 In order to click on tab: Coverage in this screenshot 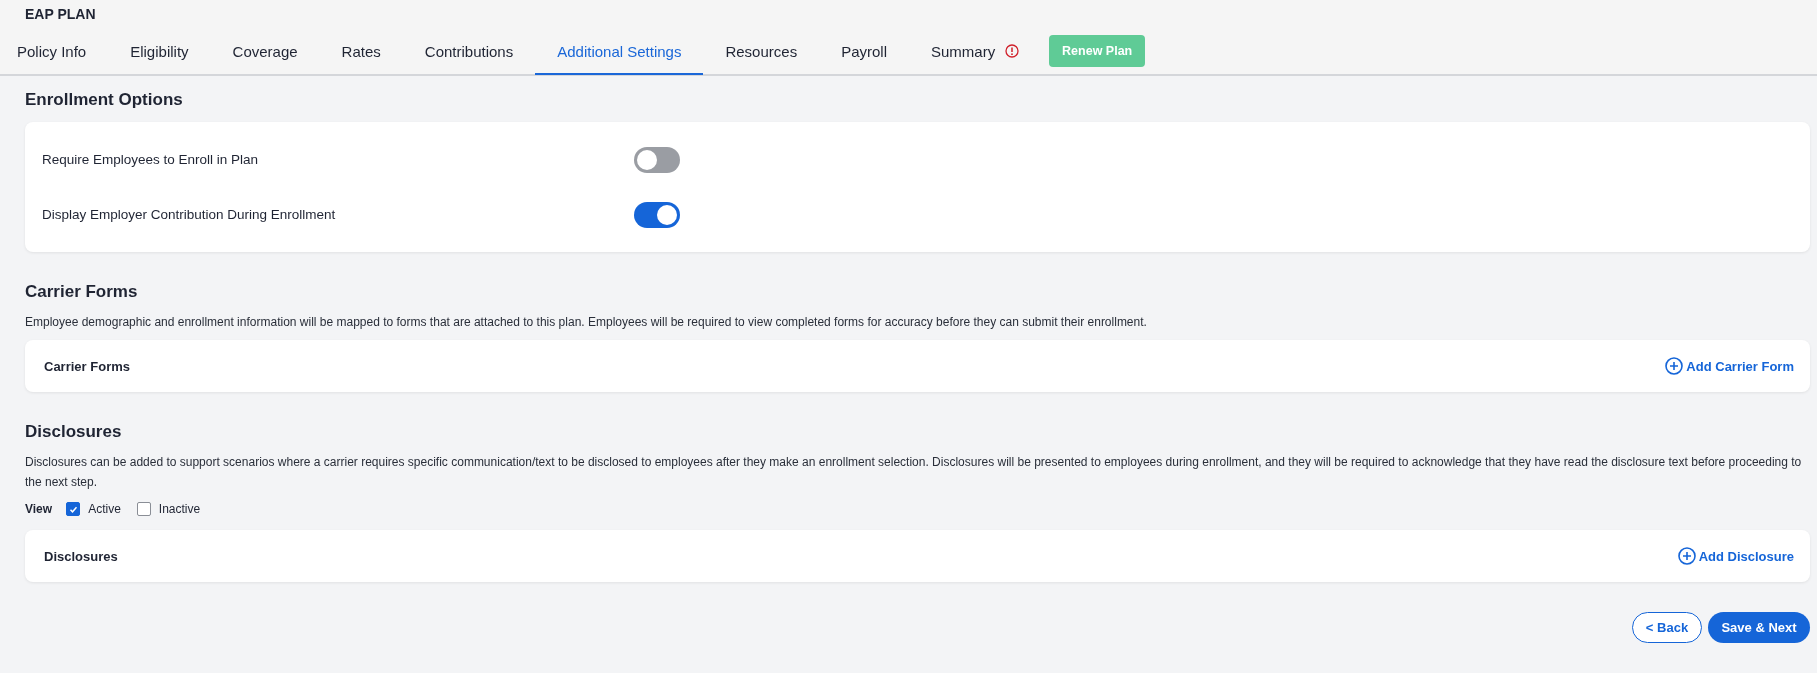, I will do `click(265, 52)`.